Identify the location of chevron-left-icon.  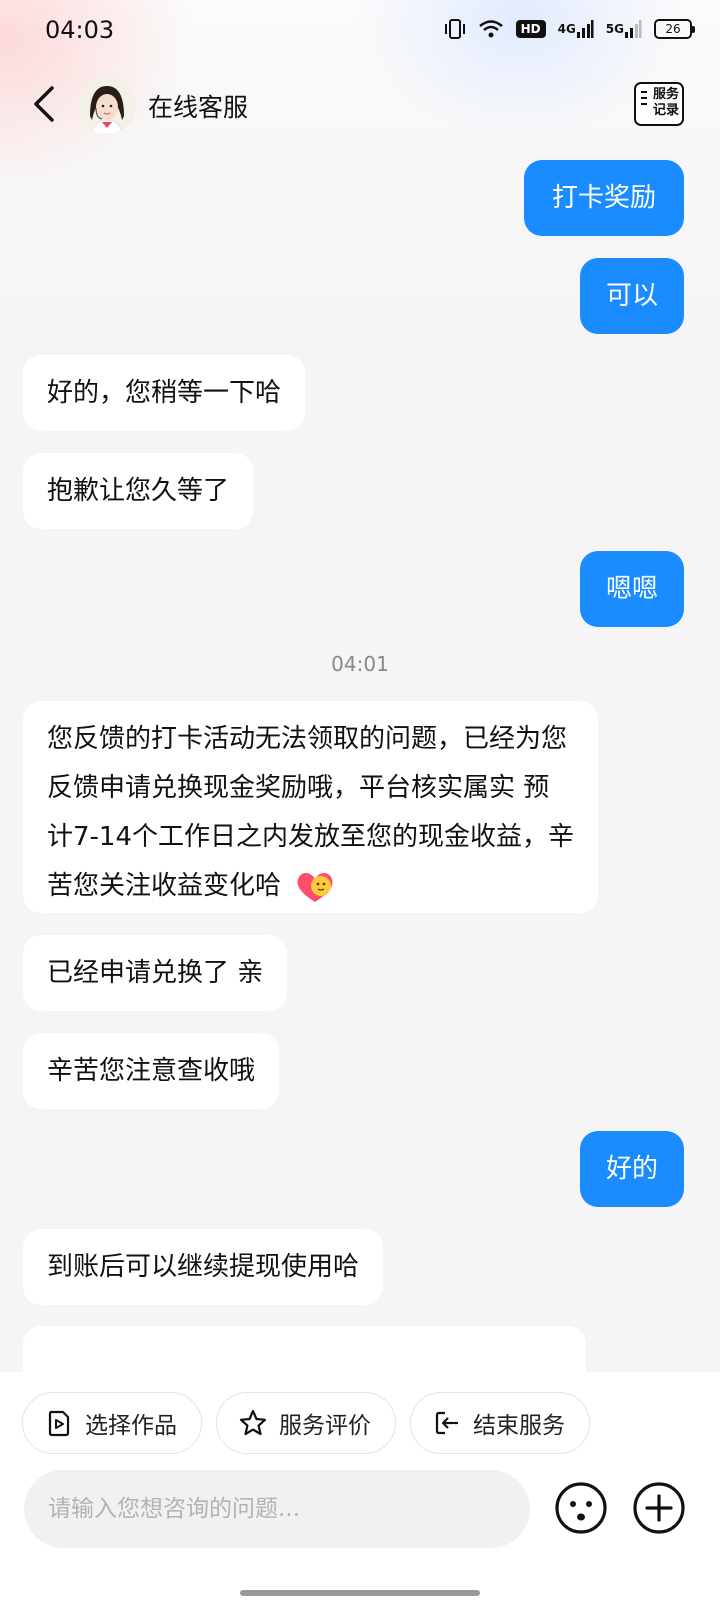
(44, 104).